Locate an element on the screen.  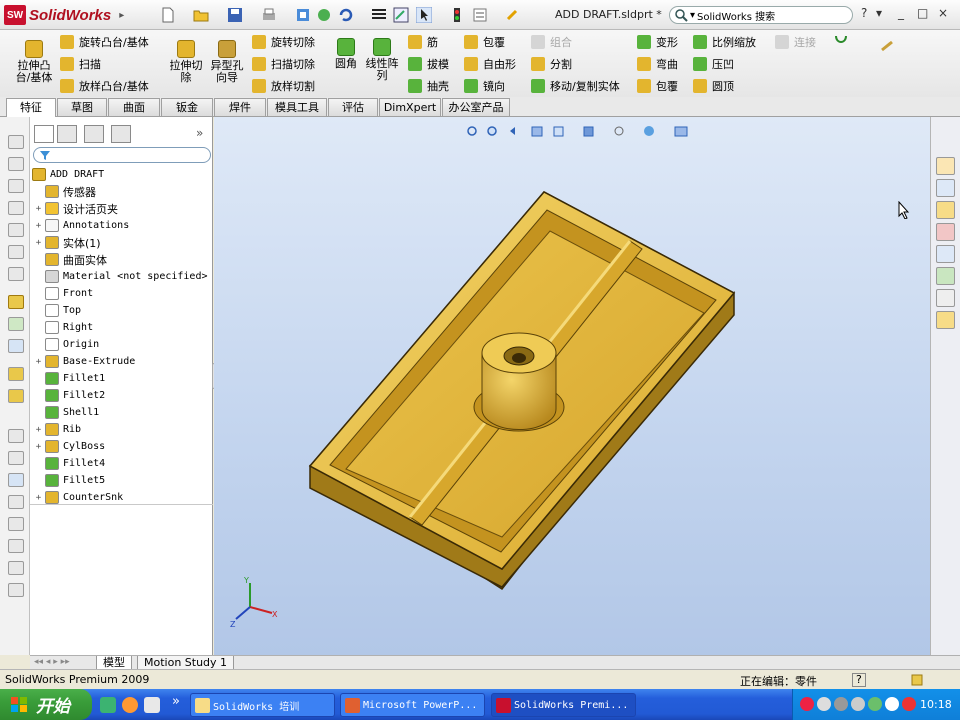
connect-button: 连接 is located at coordinates (795, 42).